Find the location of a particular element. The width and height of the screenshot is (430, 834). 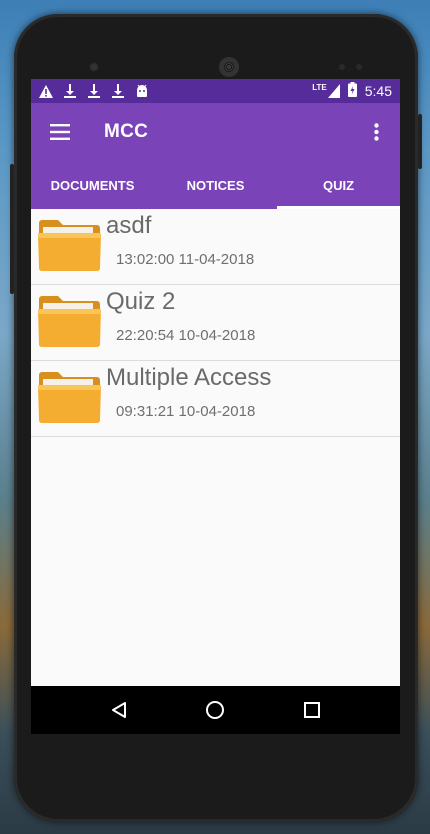

network-label: LTE is located at coordinates (319, 87).